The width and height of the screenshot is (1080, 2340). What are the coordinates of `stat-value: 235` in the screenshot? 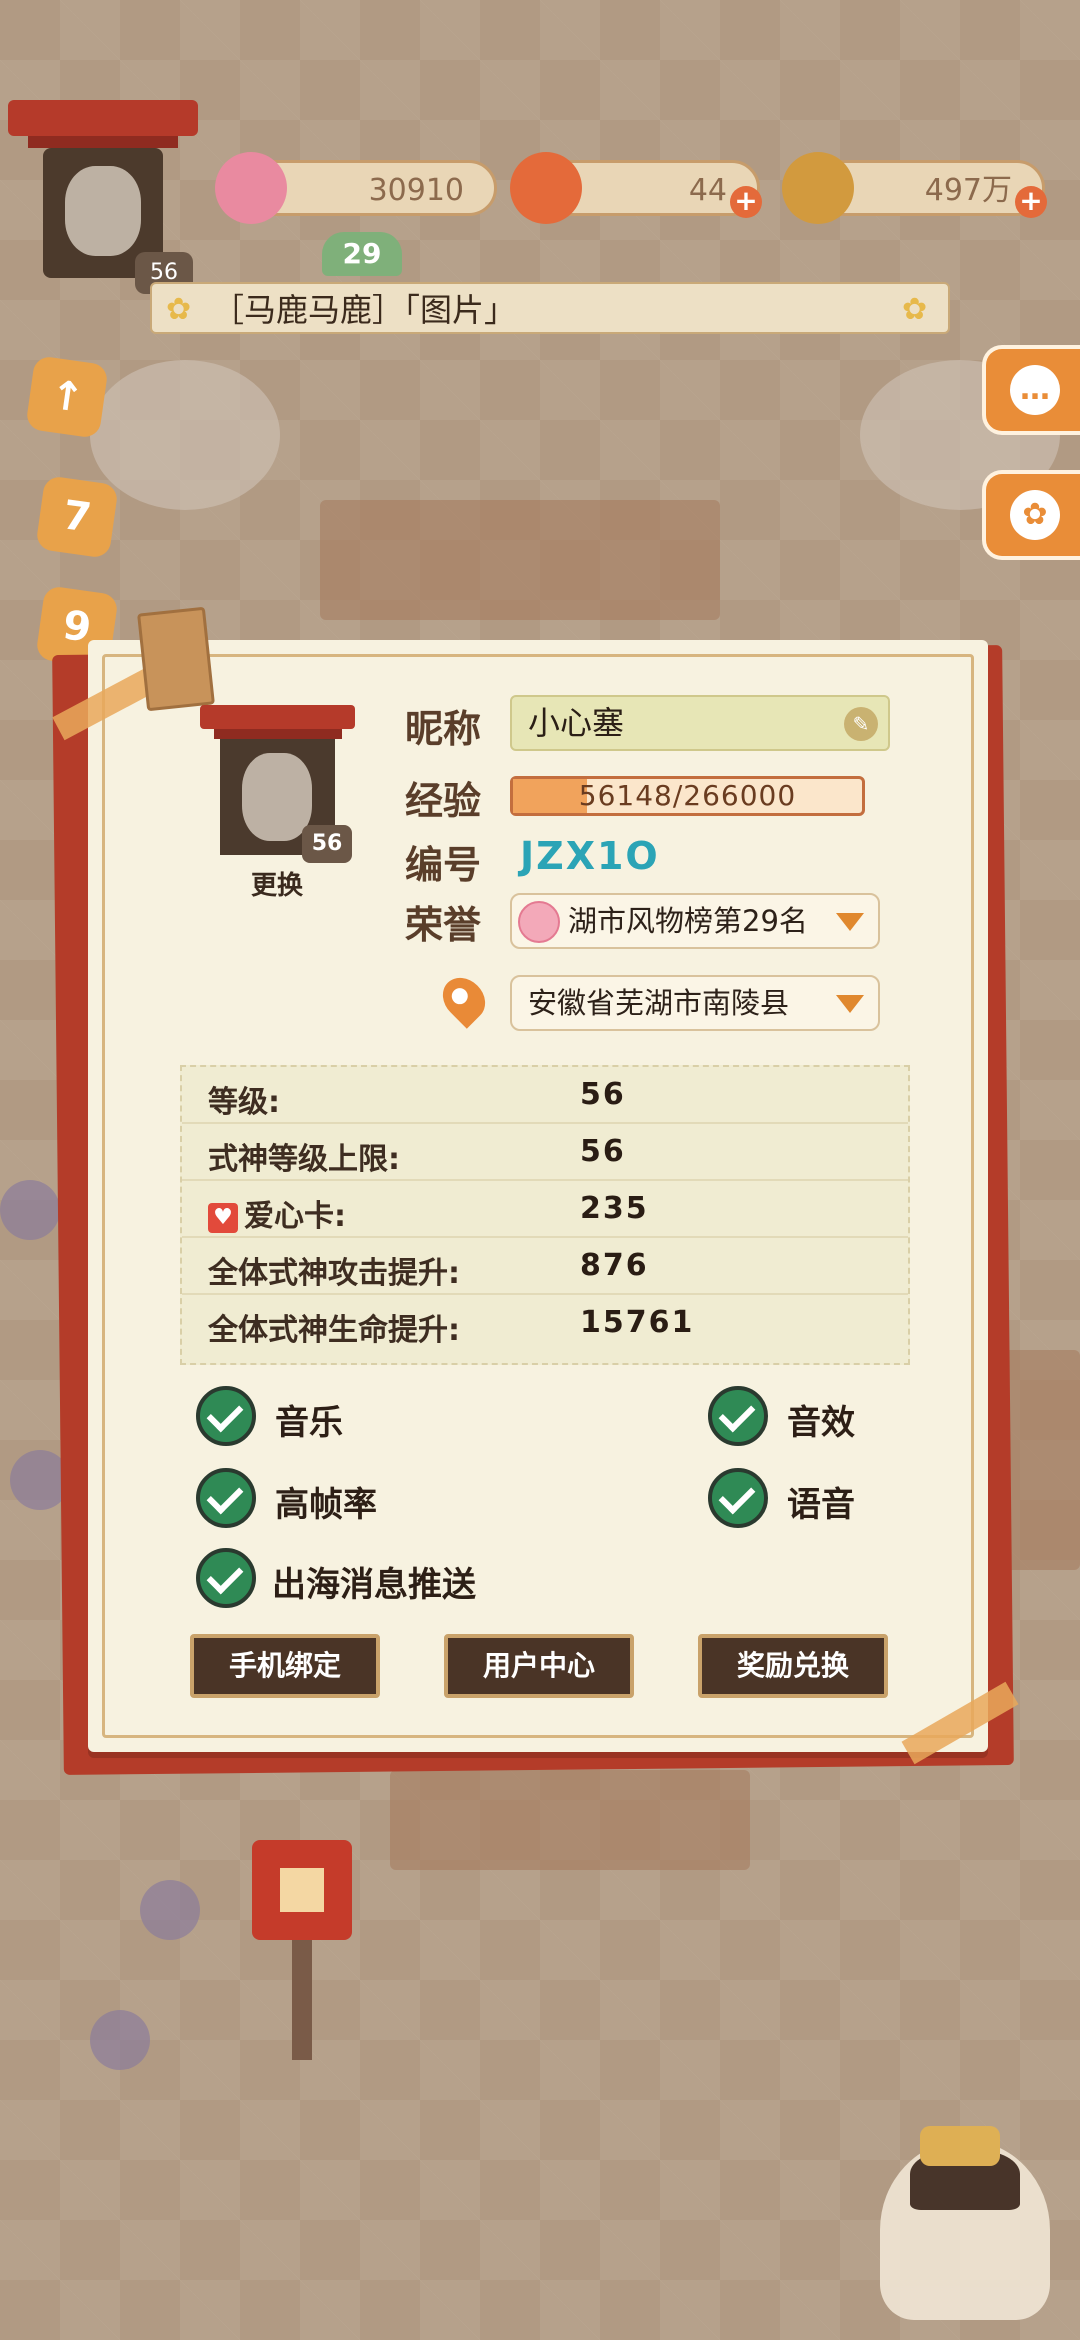 It's located at (614, 1208).